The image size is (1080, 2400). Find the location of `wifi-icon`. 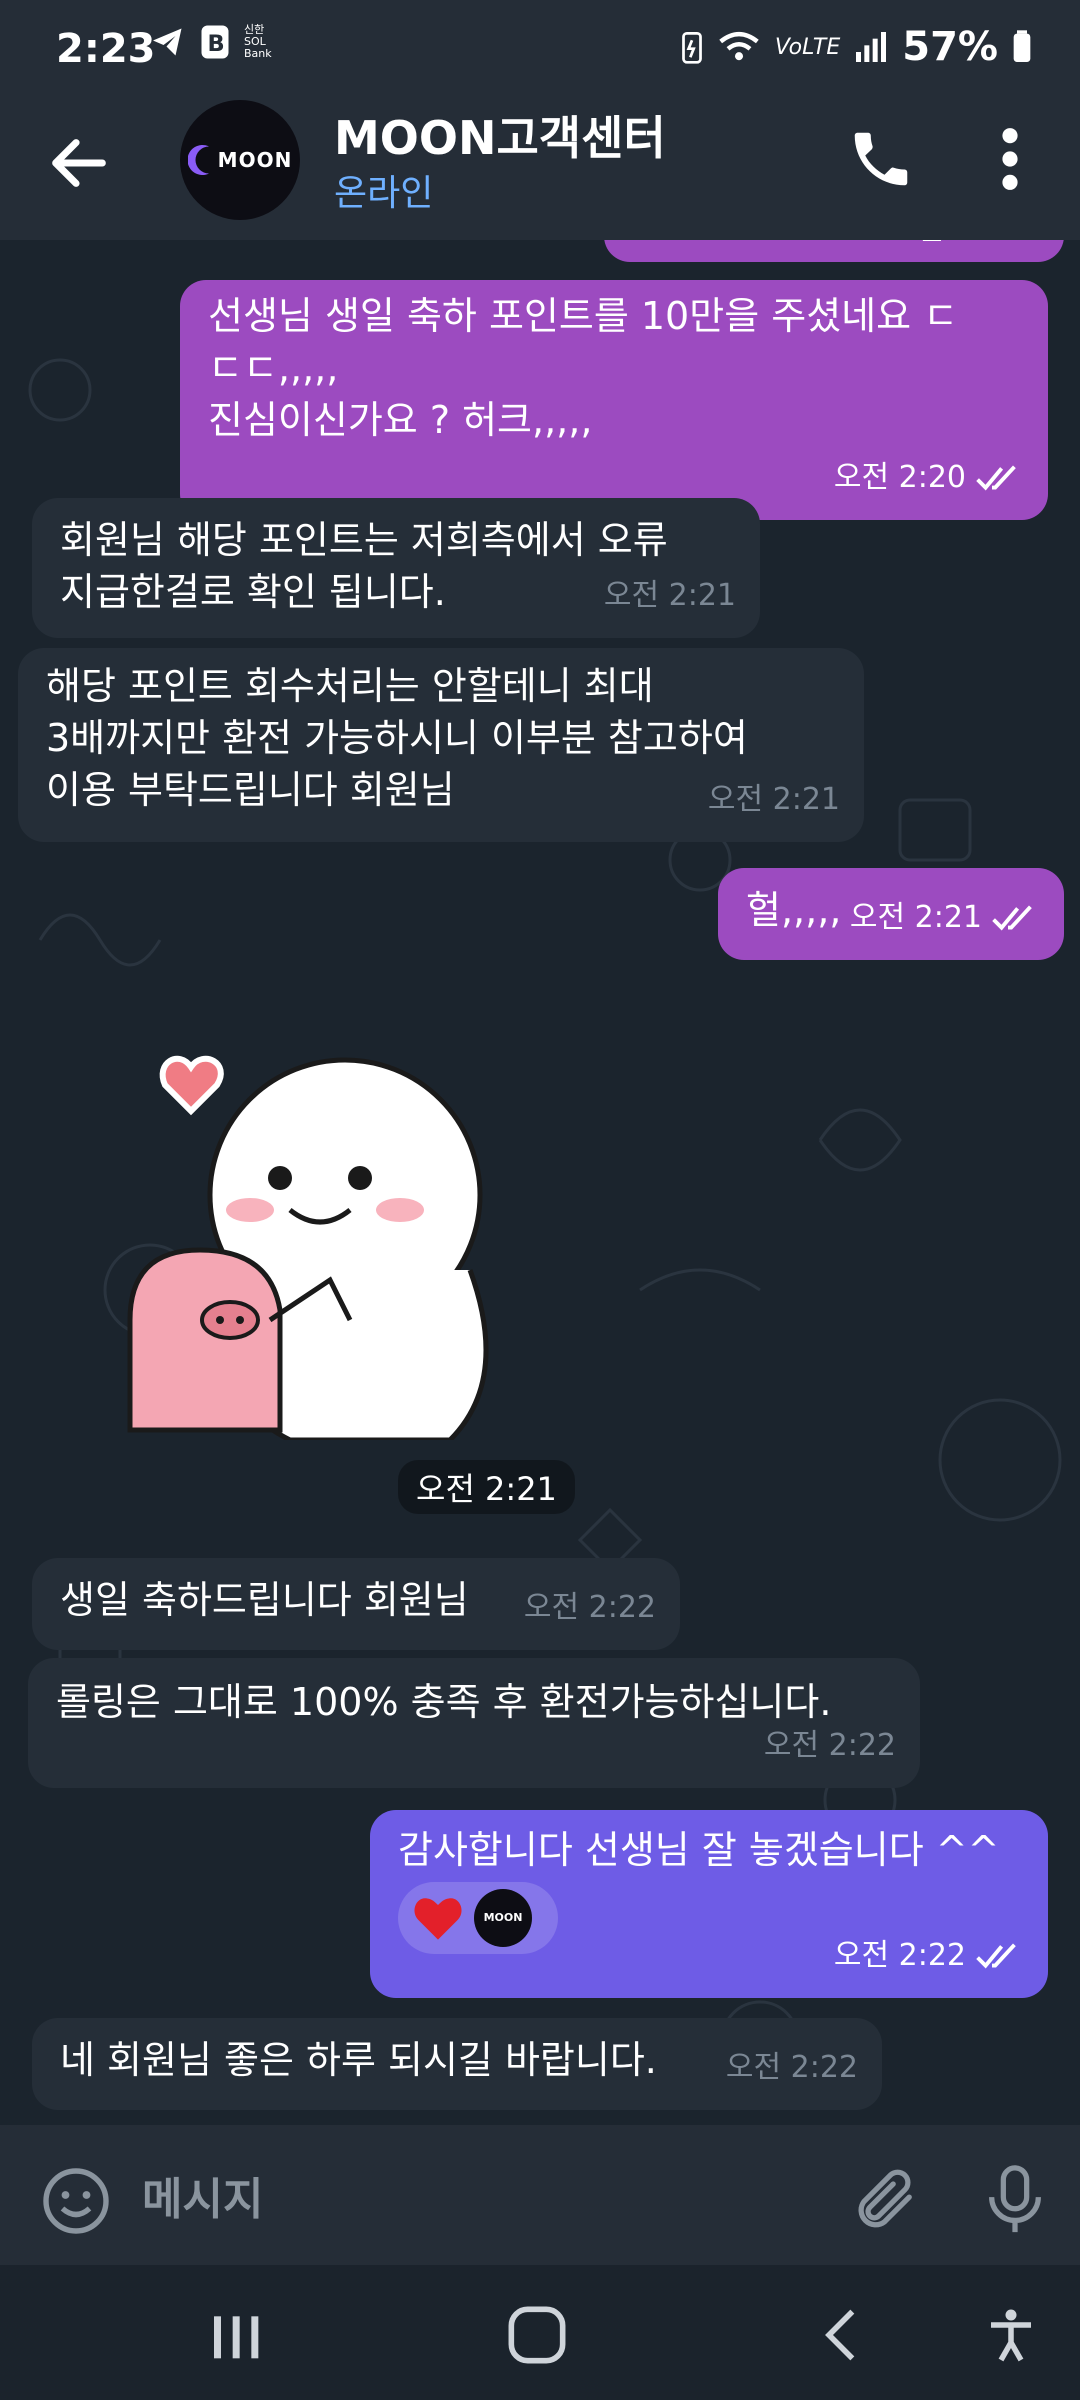

wifi-icon is located at coordinates (739, 46).